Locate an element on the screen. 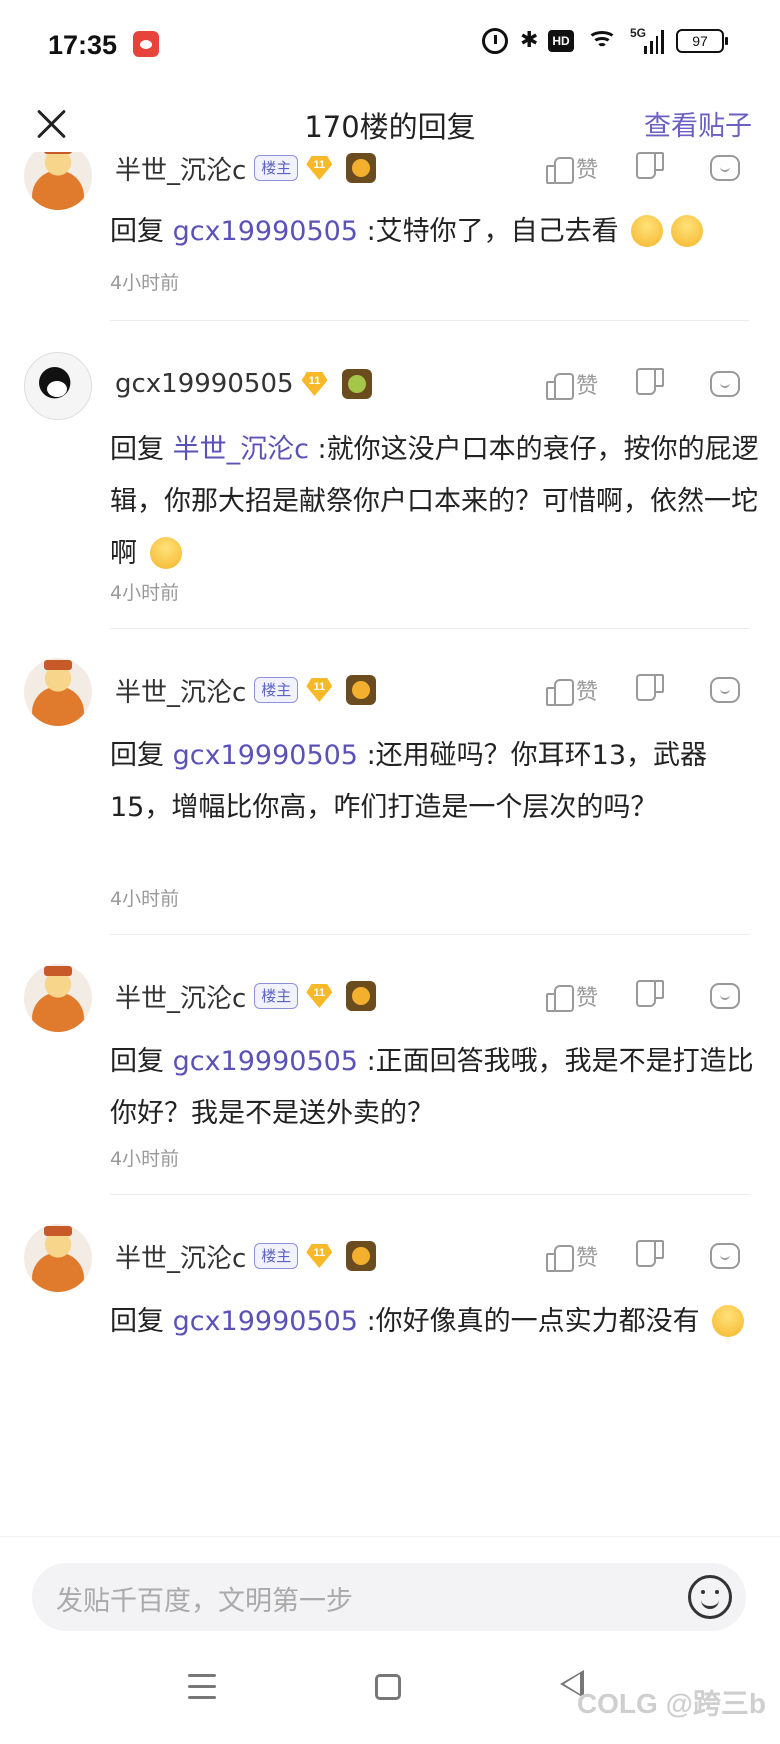 The image size is (780, 1744). reply-input: 发贴千百度，文明第一步 is located at coordinates (389, 1597).